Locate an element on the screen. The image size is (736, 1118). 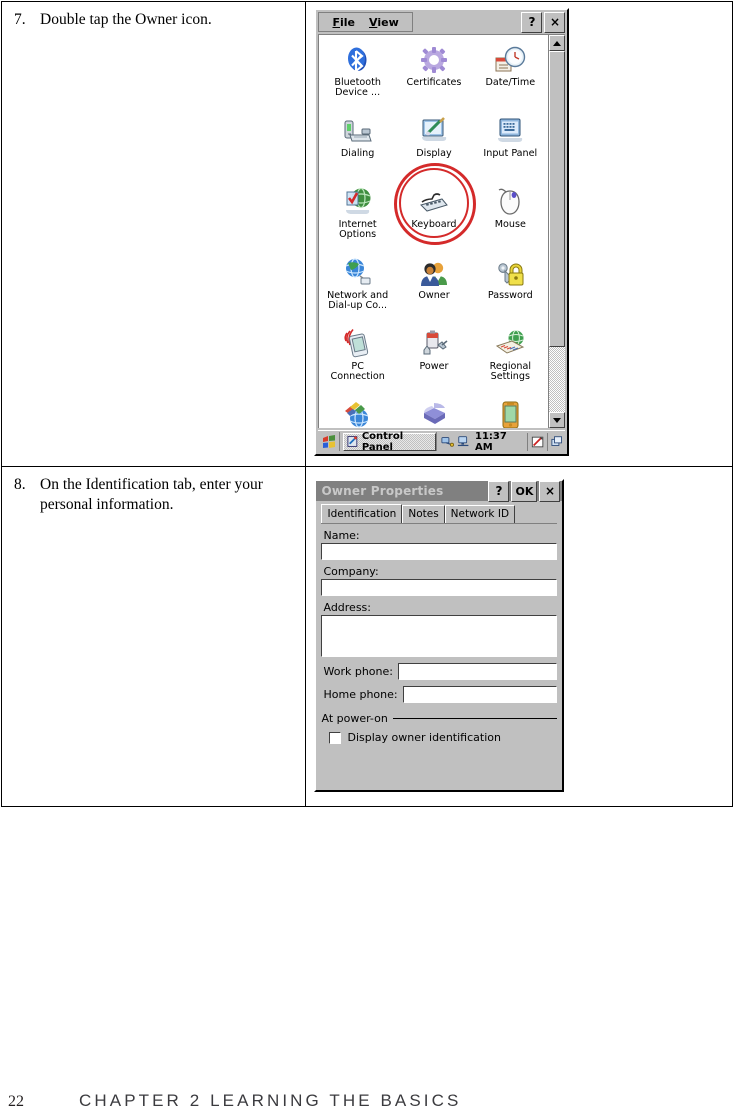
name-field is located at coordinates (439, 551).